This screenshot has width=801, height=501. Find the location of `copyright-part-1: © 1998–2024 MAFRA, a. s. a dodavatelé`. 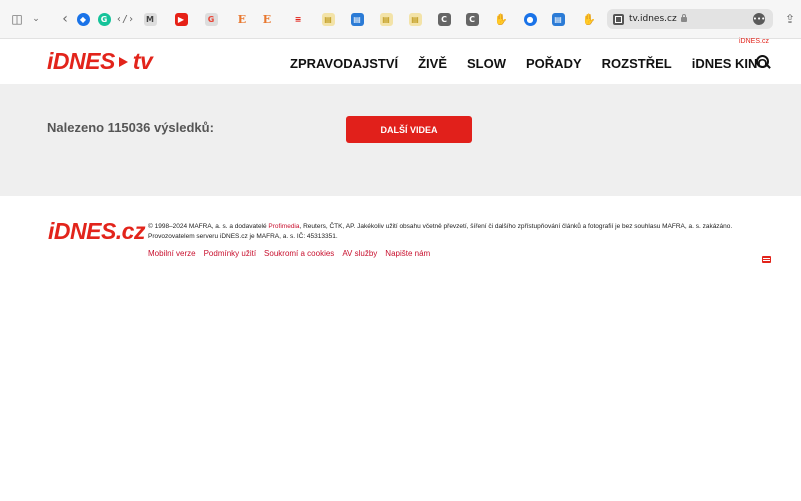

copyright-part-1: © 1998–2024 MAFRA, a. s. a dodavatelé is located at coordinates (208, 226).